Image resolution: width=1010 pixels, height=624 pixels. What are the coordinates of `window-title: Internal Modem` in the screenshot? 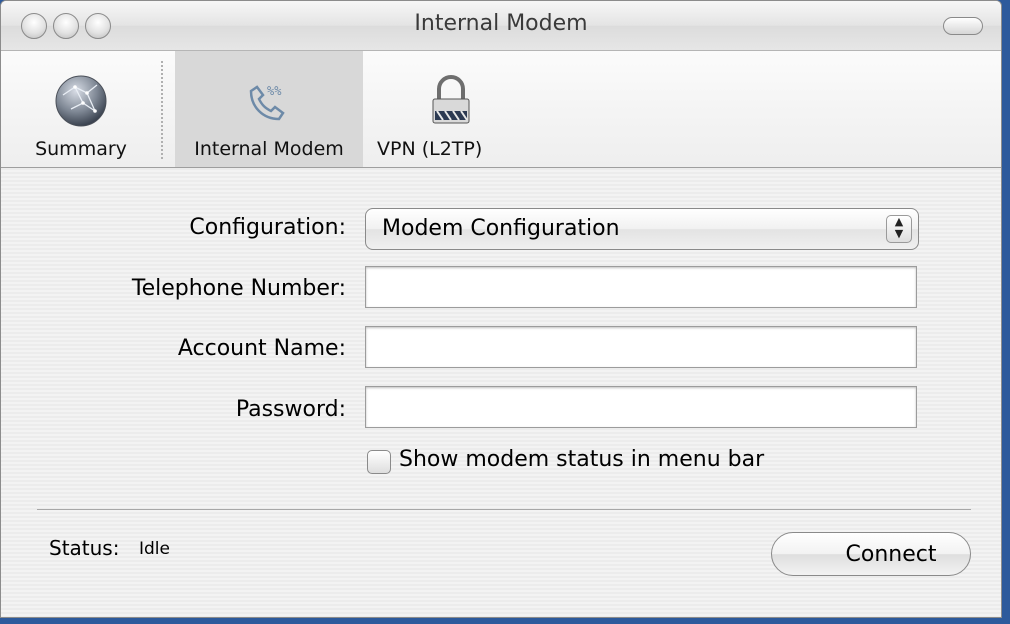 It's located at (501, 23).